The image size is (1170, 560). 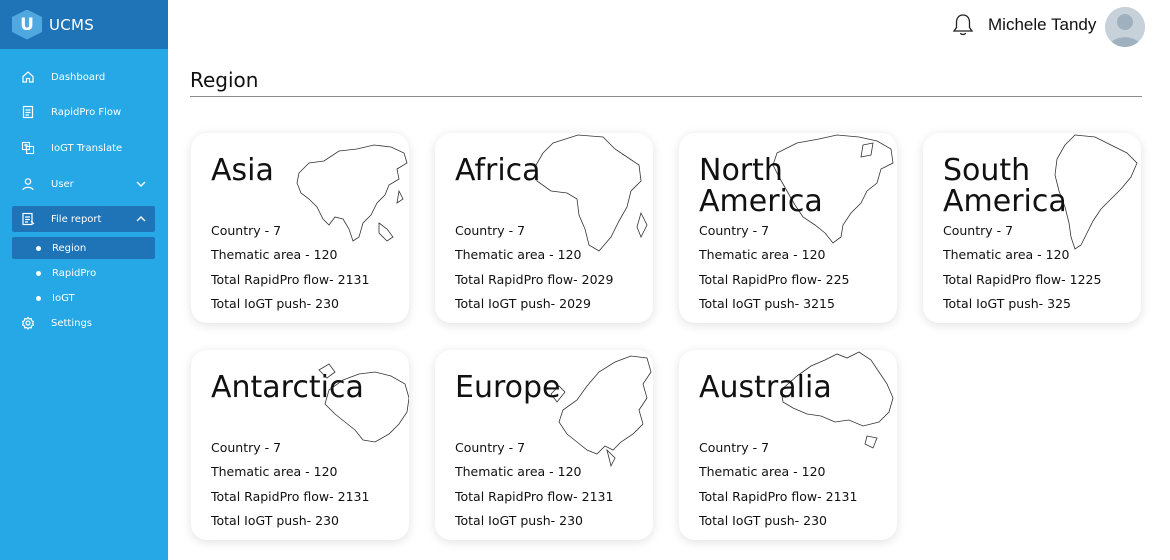 I want to click on chevron-up-icon, so click(x=141, y=219).